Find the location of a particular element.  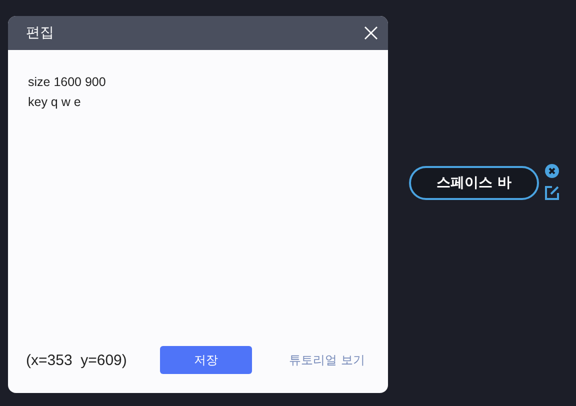

key-overlay: 스페이스 바 is located at coordinates (474, 183).